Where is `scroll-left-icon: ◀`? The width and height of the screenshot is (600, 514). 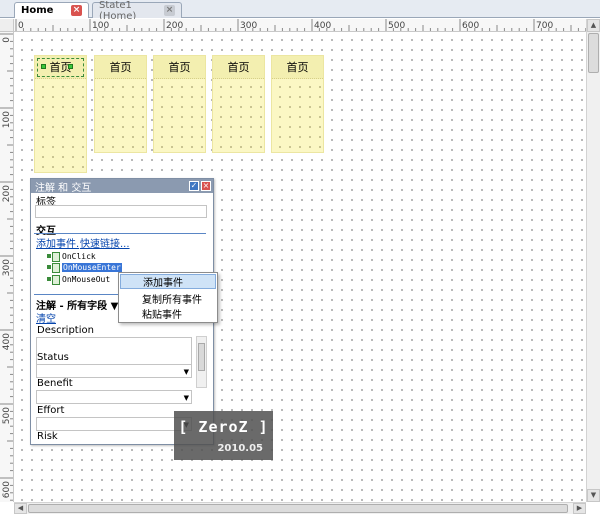 scroll-left-icon: ◀ is located at coordinates (20, 508).